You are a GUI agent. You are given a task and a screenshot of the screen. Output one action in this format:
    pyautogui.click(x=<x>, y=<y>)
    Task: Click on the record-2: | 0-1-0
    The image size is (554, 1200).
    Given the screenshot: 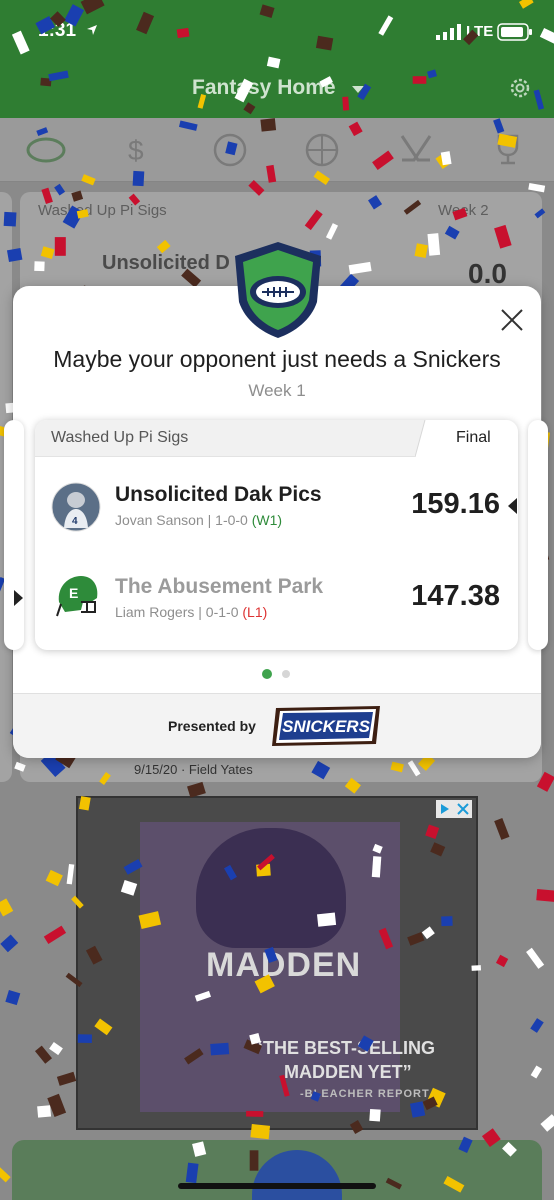 What is the action you would take?
    pyautogui.click(x=218, y=612)
    